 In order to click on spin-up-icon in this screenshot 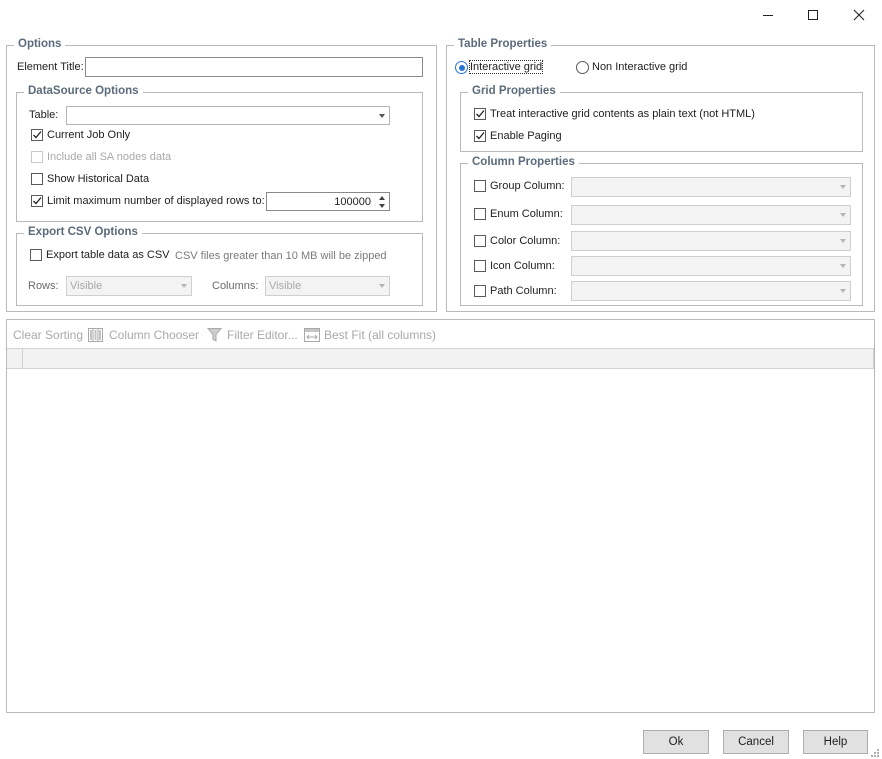, I will do `click(382, 198)`.